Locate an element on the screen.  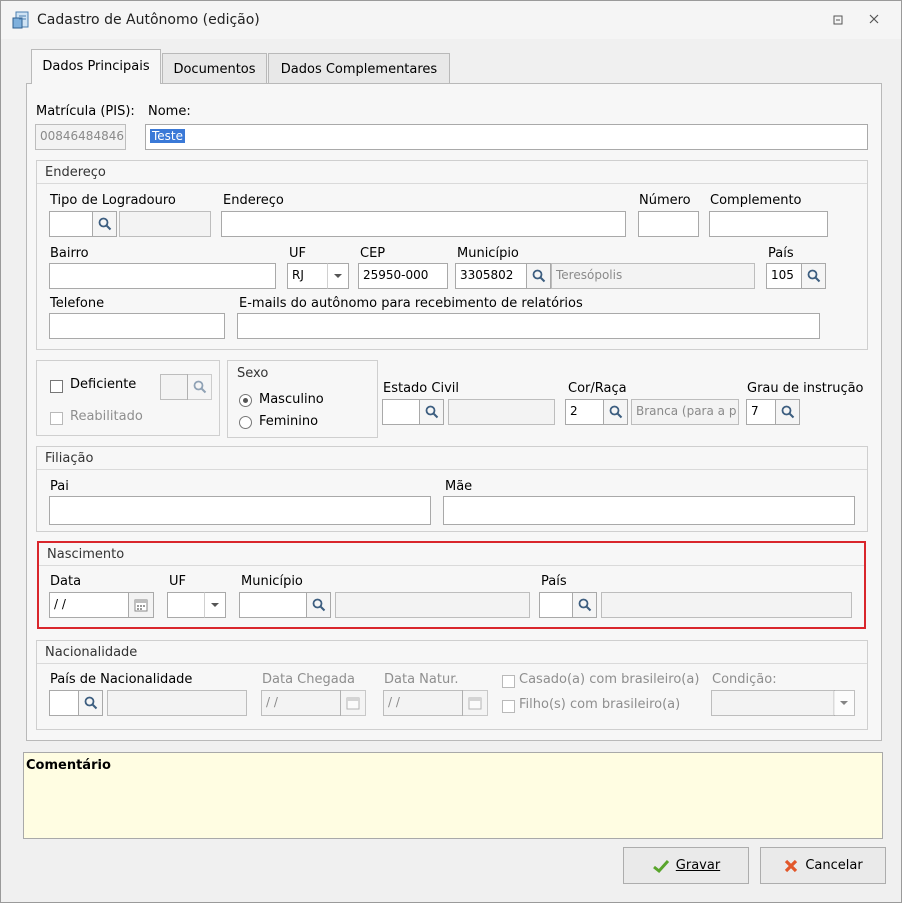
municipio-search-button is located at coordinates (538, 276).